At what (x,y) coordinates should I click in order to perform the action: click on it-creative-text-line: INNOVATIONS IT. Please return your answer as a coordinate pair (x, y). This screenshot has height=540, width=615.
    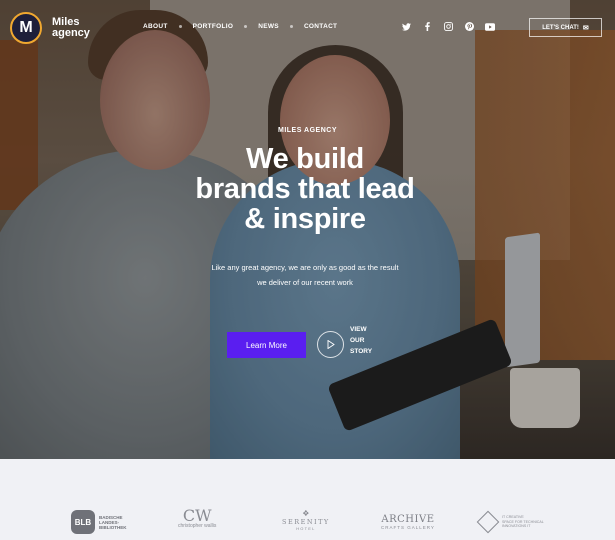
    Looking at the image, I should click on (516, 526).